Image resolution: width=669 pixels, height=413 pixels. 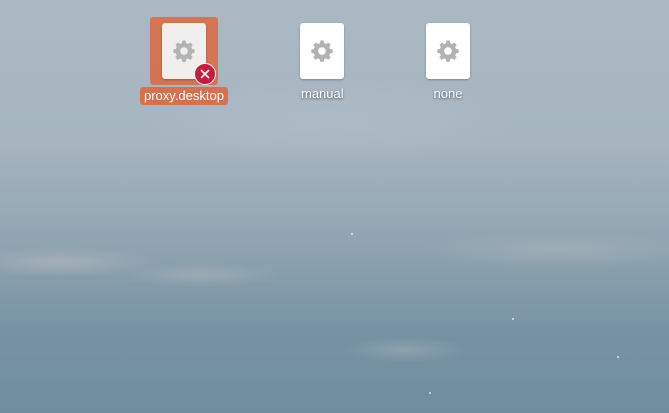 What do you see at coordinates (322, 93) in the screenshot?
I see `icon-label: manual` at bounding box center [322, 93].